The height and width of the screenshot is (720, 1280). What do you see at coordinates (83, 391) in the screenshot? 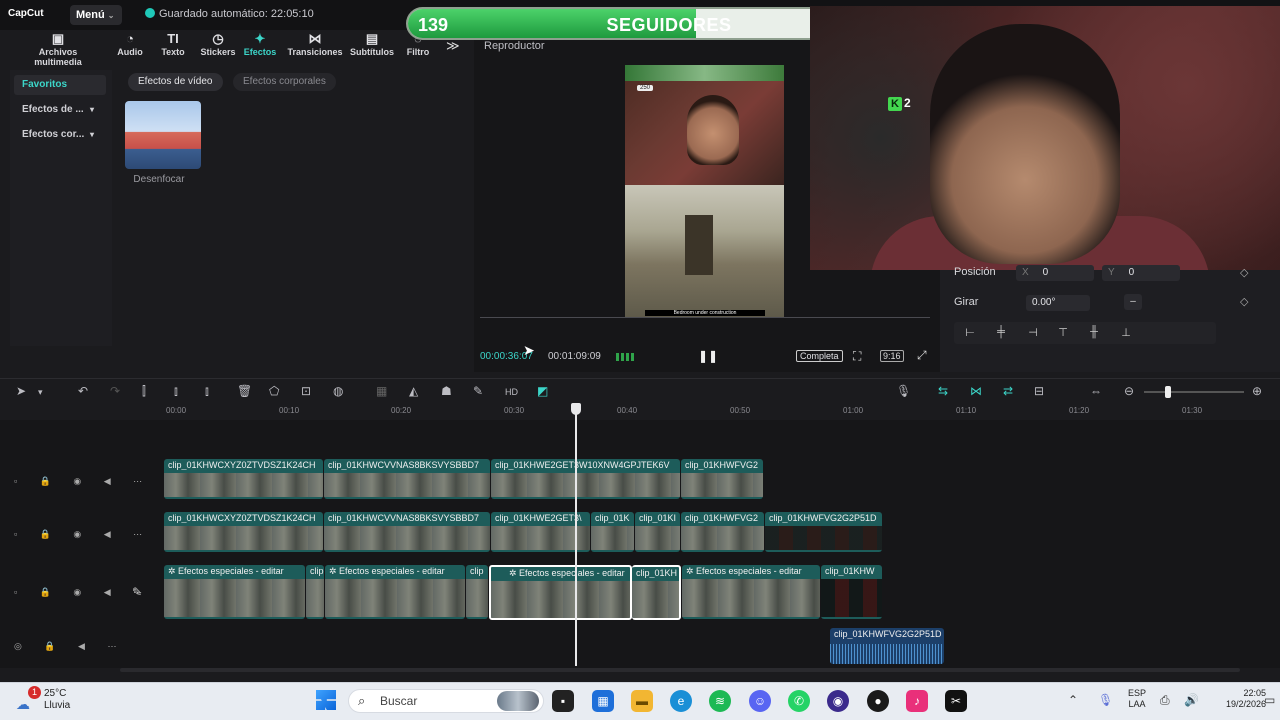
I see `undo-icon: ↶` at bounding box center [83, 391].